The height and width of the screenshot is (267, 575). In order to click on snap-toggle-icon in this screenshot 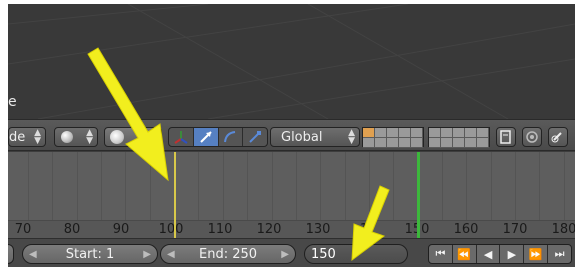, I will do `click(152, 137)`.